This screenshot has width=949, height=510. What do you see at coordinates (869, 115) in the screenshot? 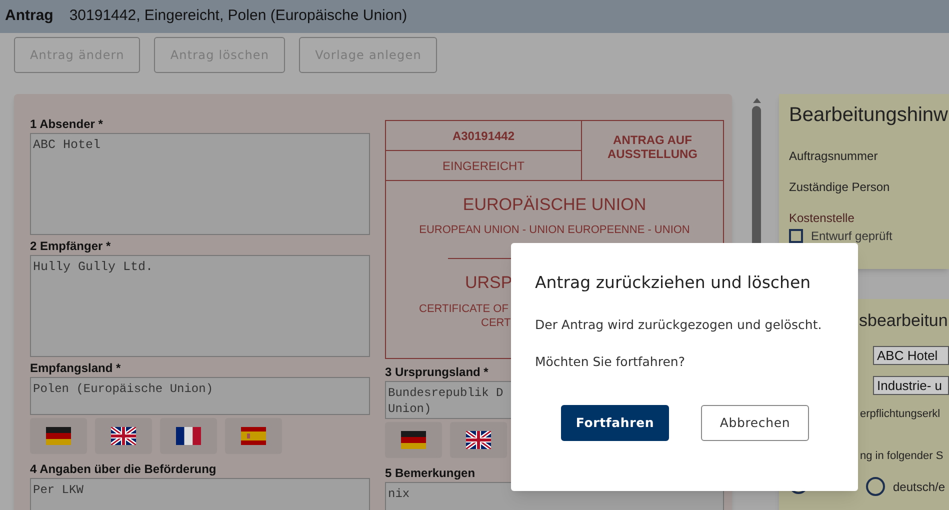
I see `panel-title: Bearbeitungshinw` at bounding box center [869, 115].